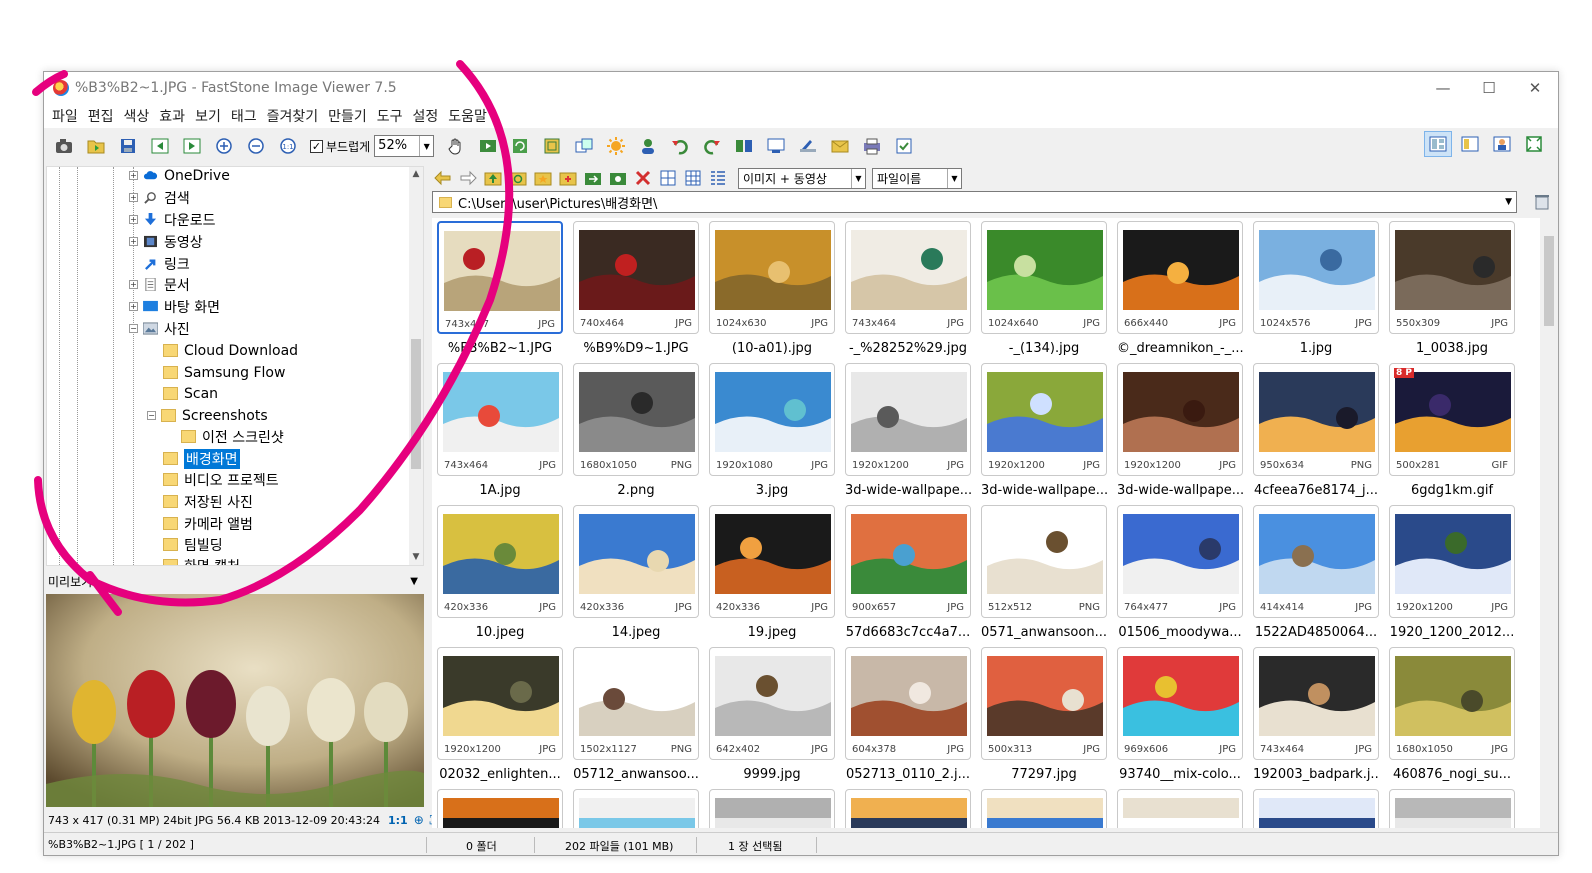 The width and height of the screenshot is (1592, 873). What do you see at coordinates (293, 116) in the screenshot?
I see `menu-favorites: 즐겨찾기` at bounding box center [293, 116].